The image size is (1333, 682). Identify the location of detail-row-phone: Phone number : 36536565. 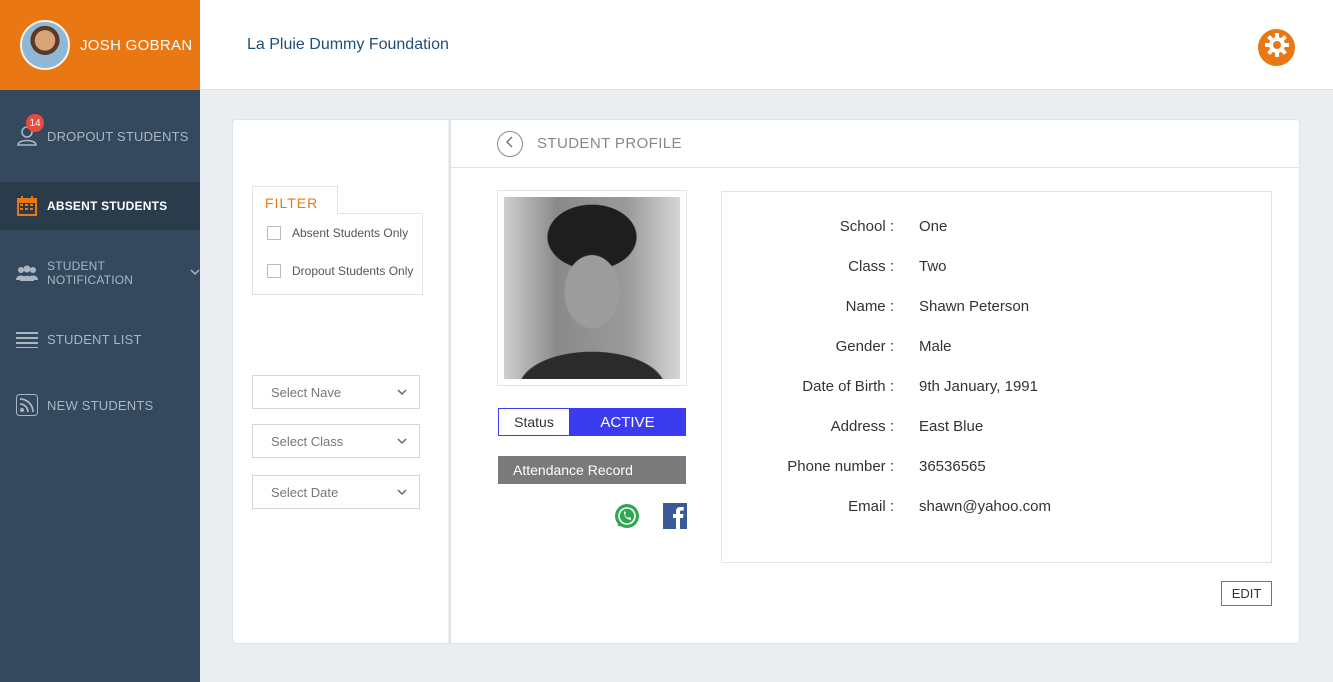
(996, 466).